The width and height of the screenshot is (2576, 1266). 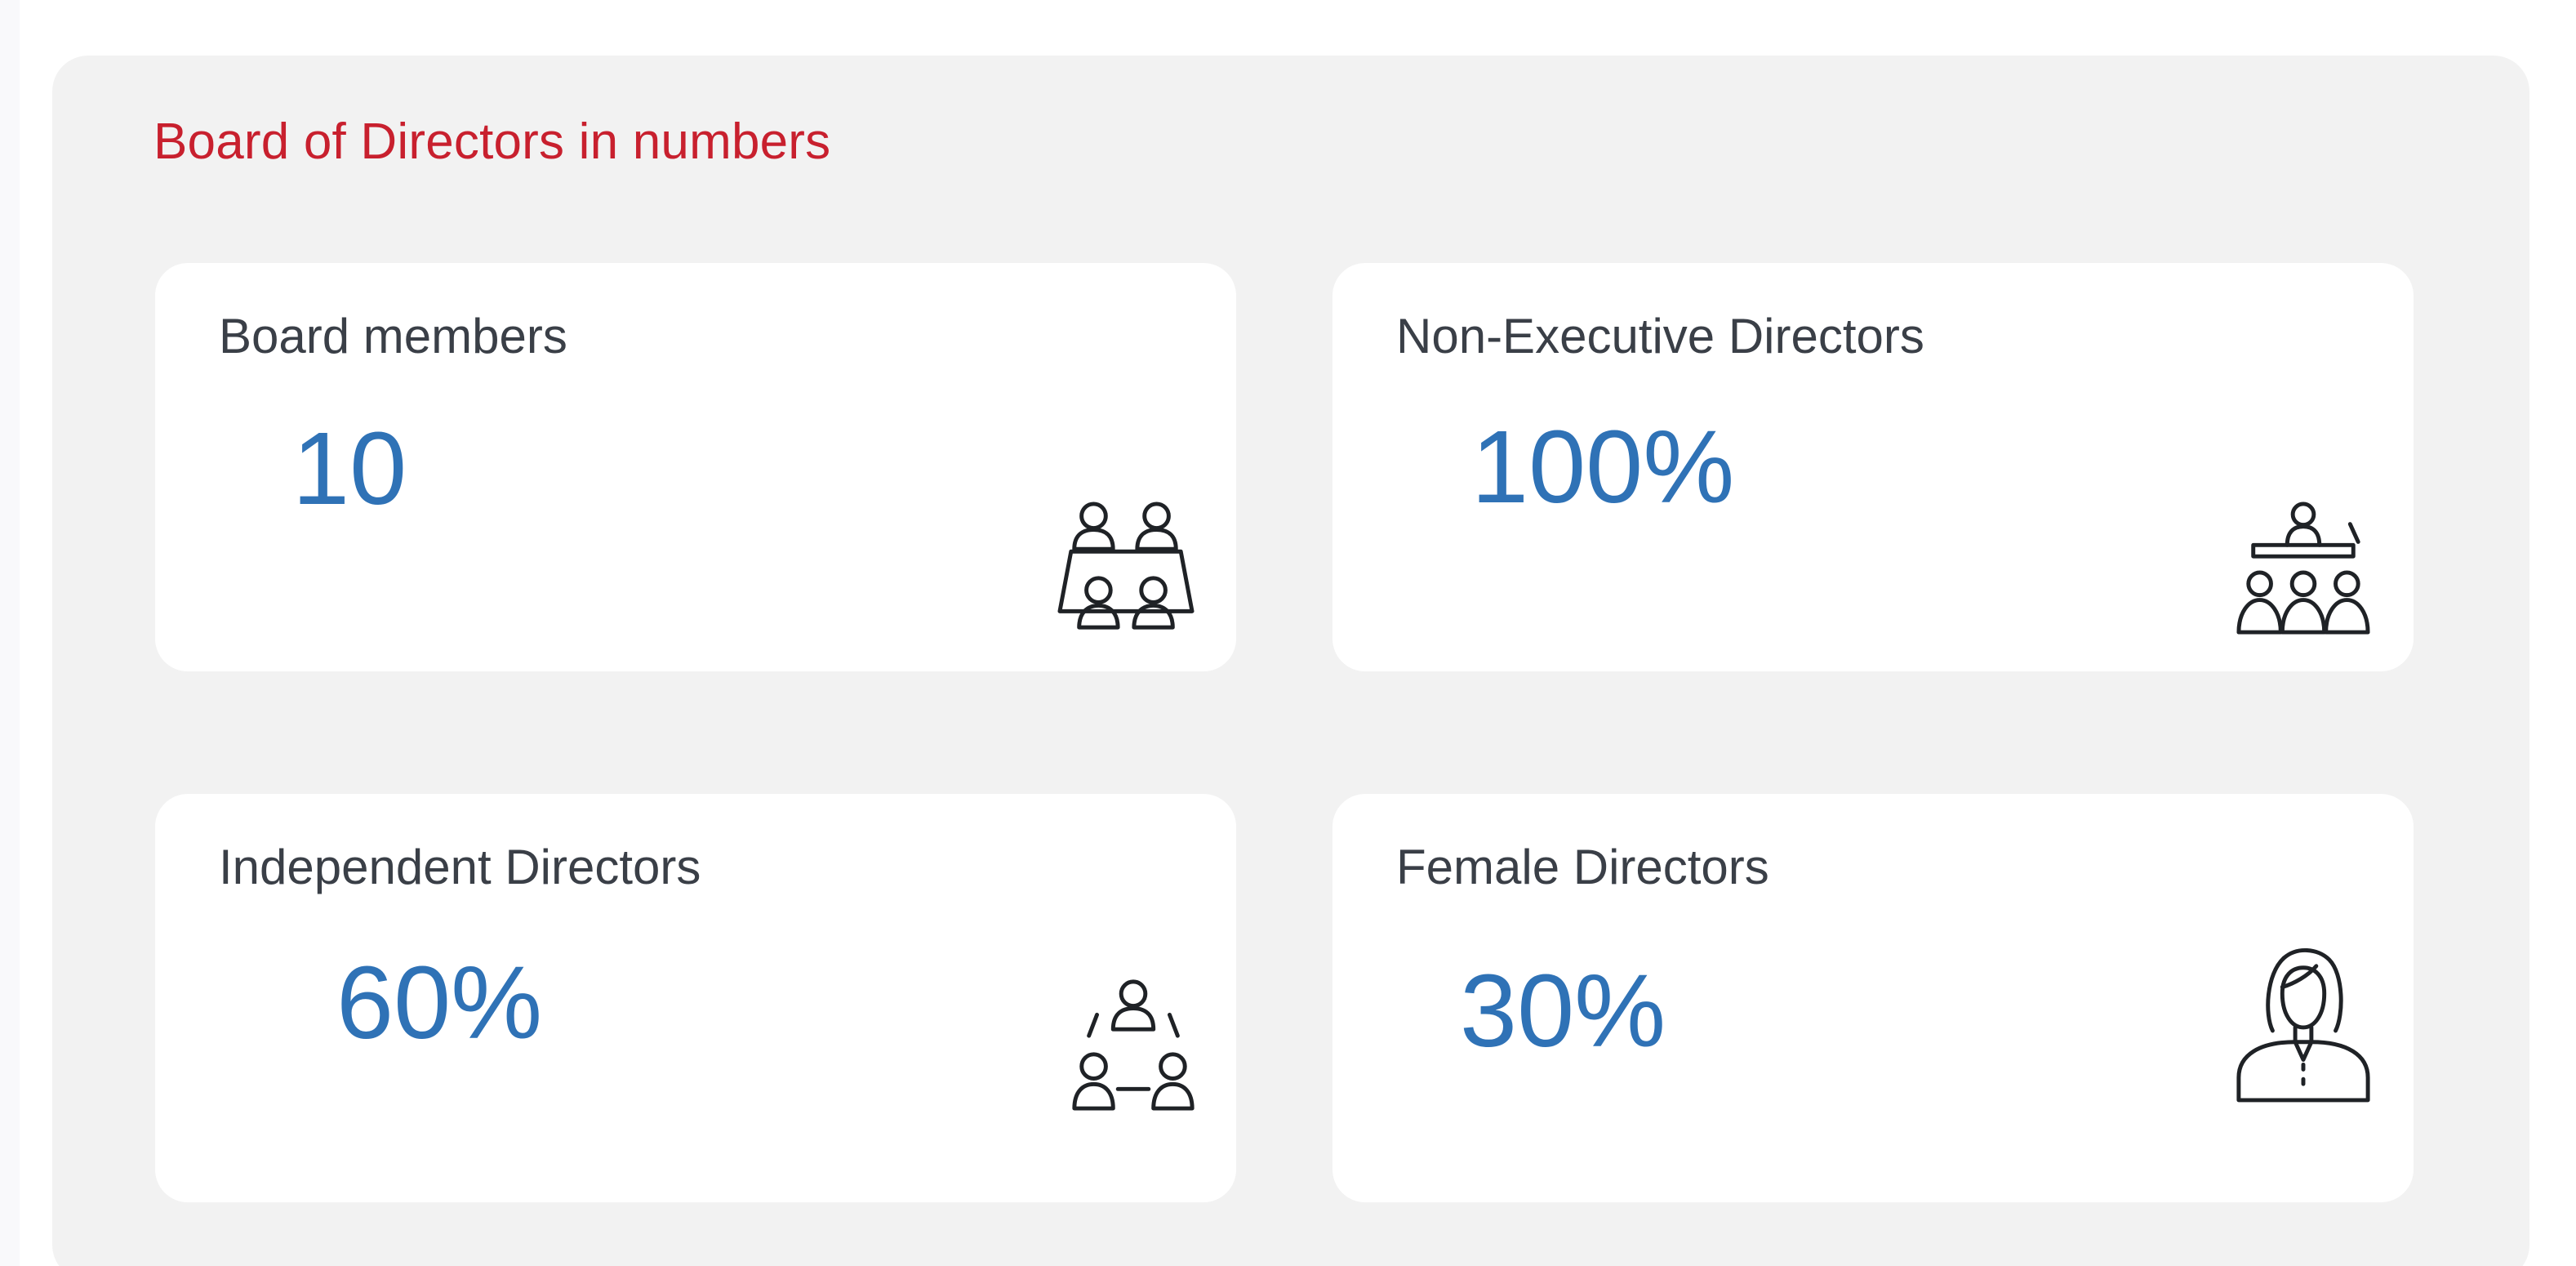 I want to click on card-value: 100%, so click(x=1603, y=466).